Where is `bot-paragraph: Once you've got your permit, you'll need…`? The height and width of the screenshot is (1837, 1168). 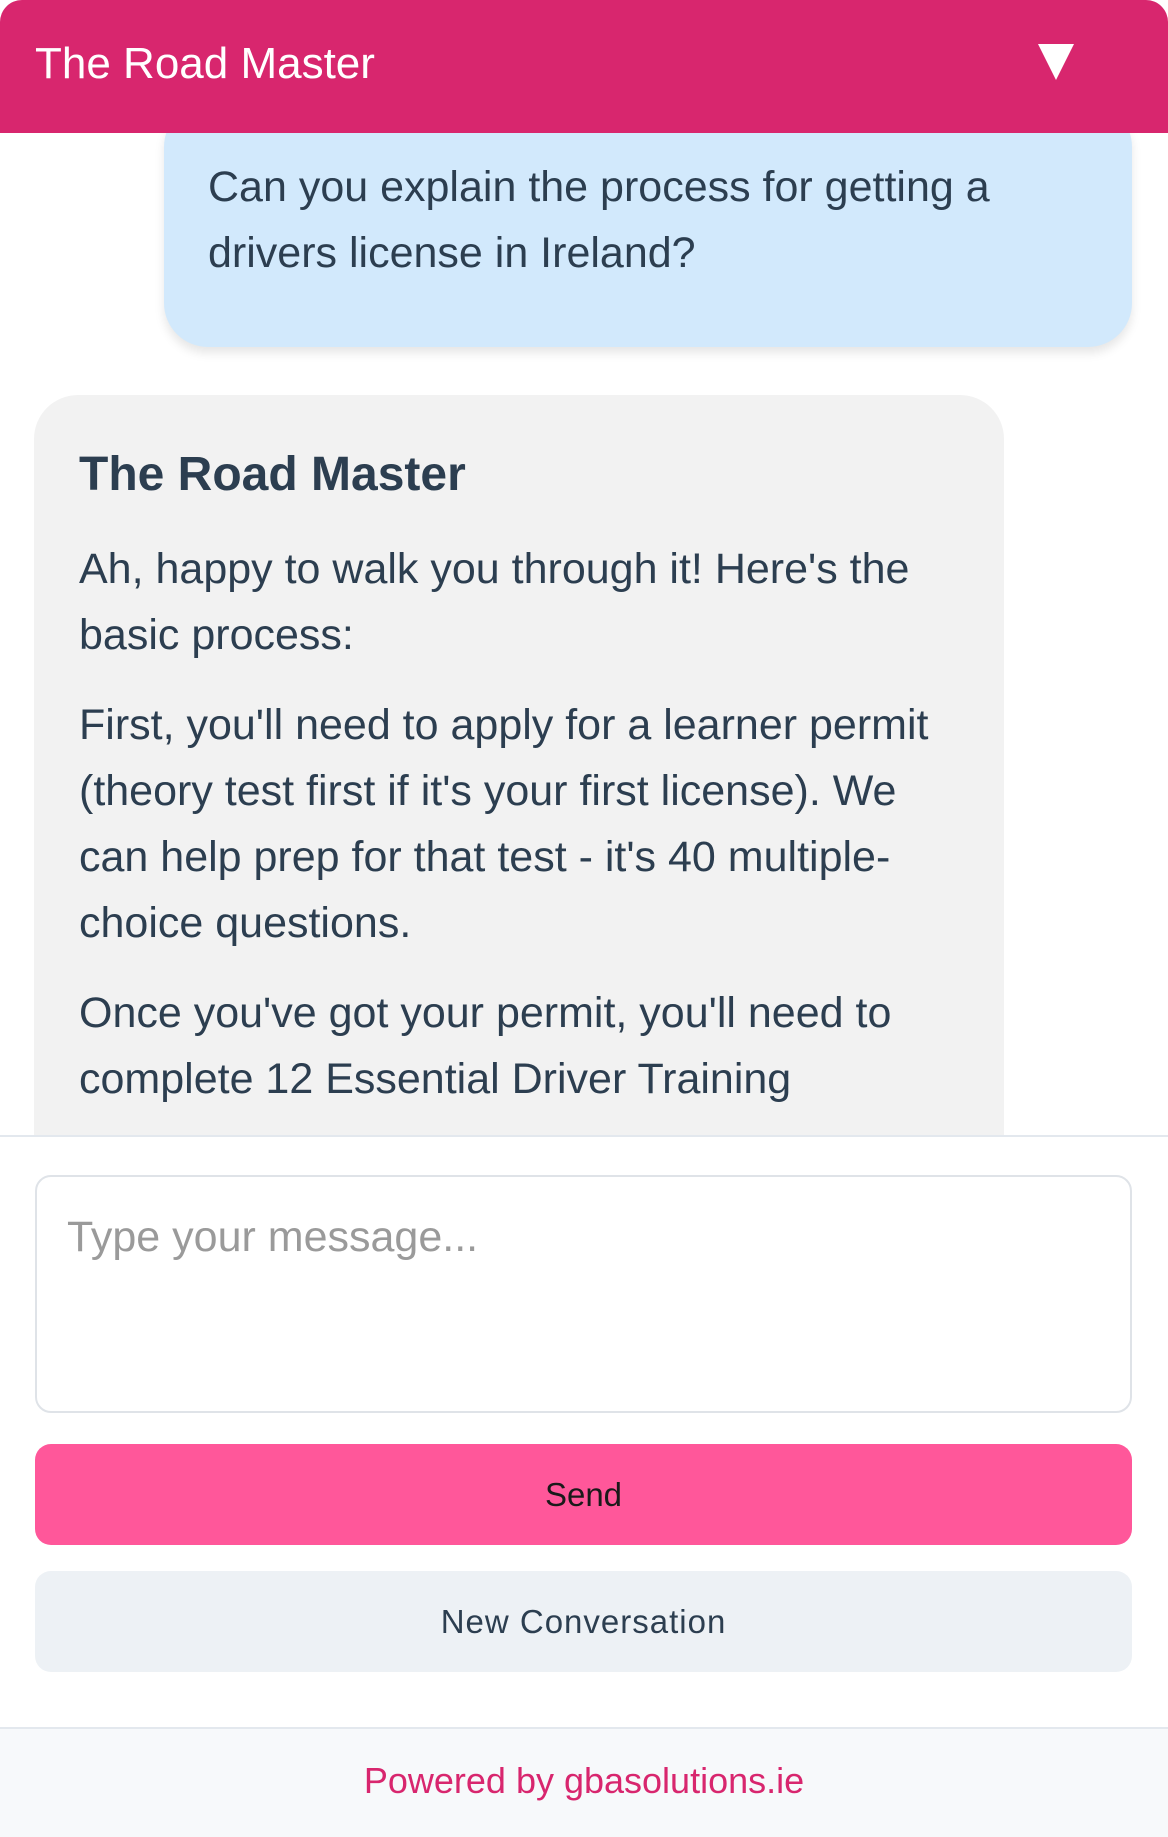 bot-paragraph: Once you've got your permit, you'll need… is located at coordinates (485, 1046).